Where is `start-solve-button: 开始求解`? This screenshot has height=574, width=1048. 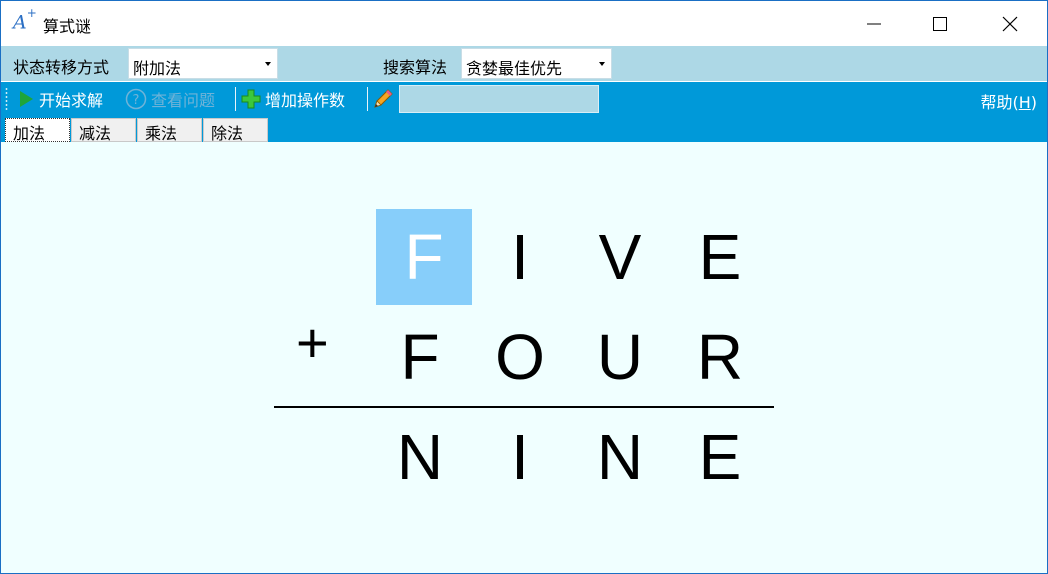 start-solve-button: 开始求解 is located at coordinates (60, 99).